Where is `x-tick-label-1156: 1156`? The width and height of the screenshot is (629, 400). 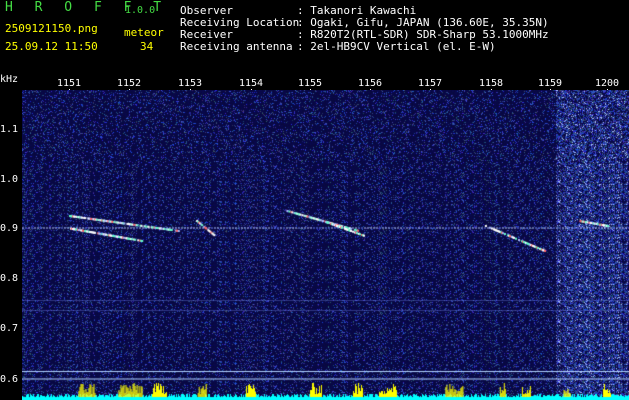 x-tick-label-1156: 1156 is located at coordinates (370, 83).